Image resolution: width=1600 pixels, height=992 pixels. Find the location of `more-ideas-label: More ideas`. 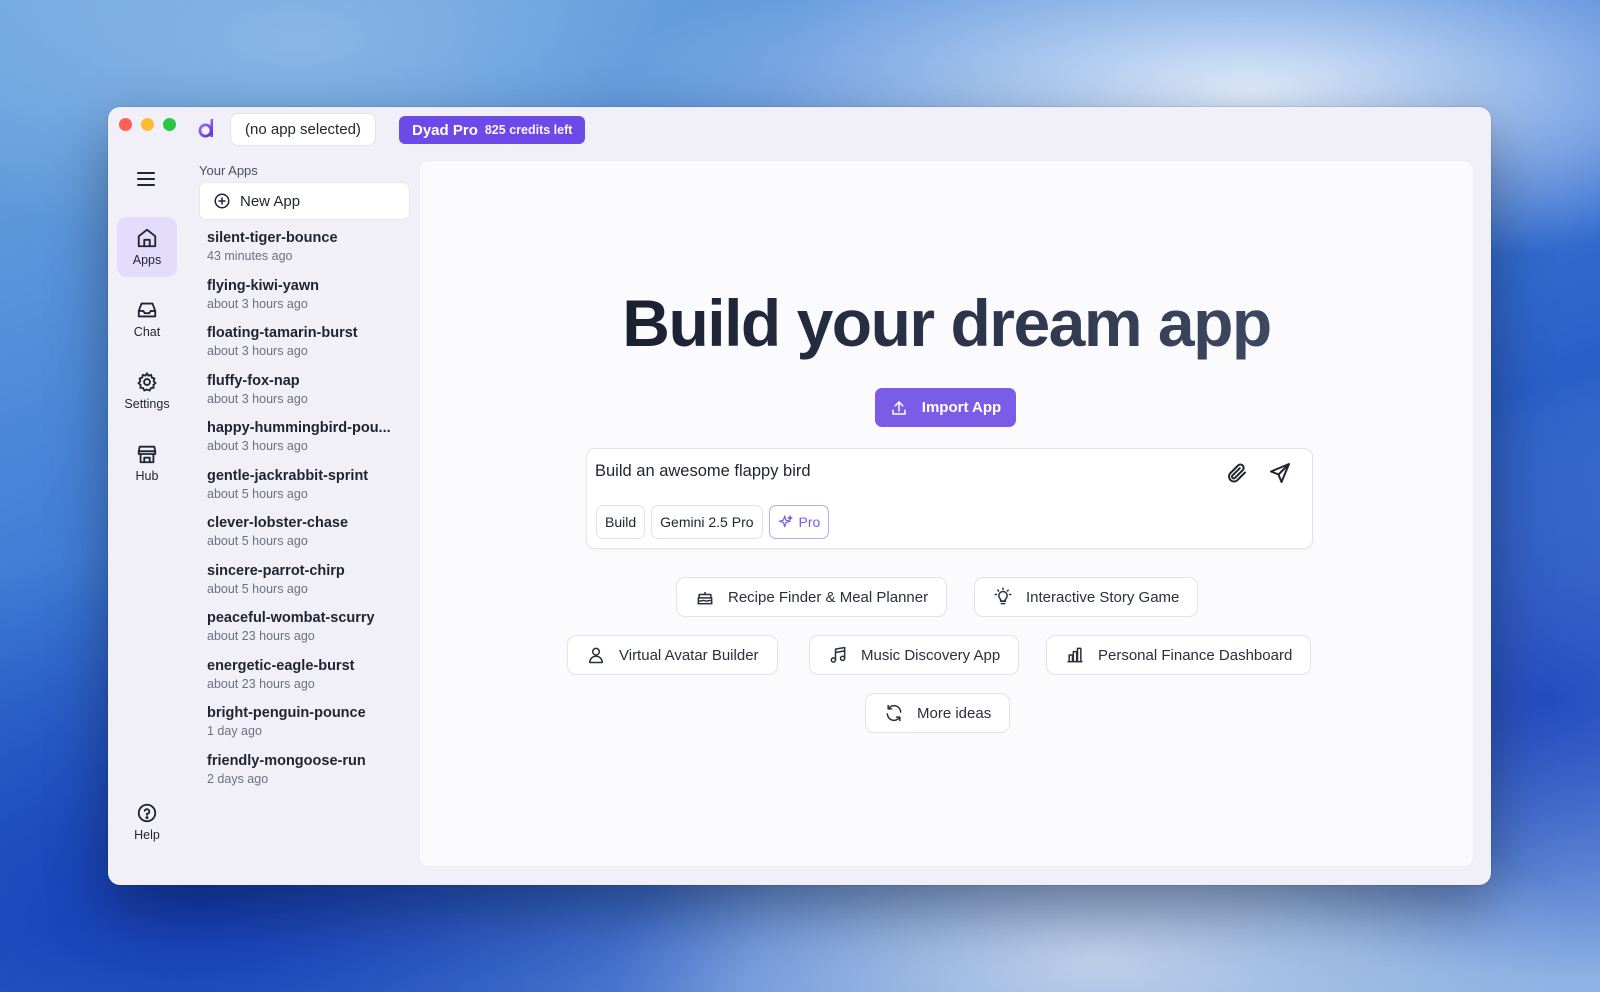

more-ideas-label: More ideas is located at coordinates (954, 713).